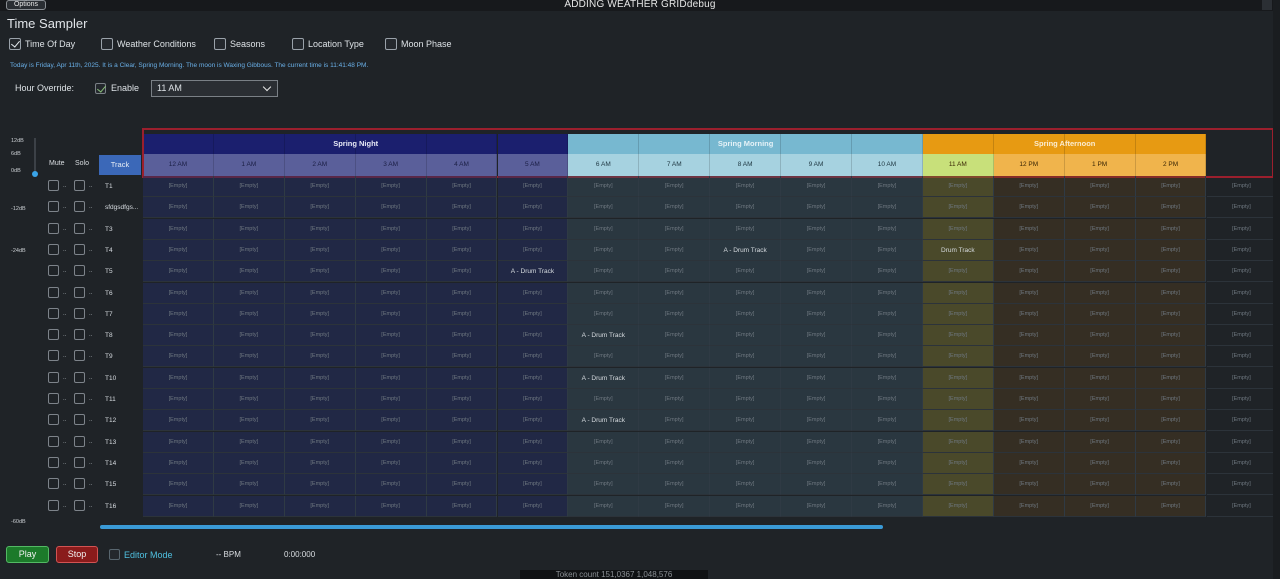 This screenshot has height=579, width=1280. What do you see at coordinates (100, 88) in the screenshot?
I see `enable-checkbox` at bounding box center [100, 88].